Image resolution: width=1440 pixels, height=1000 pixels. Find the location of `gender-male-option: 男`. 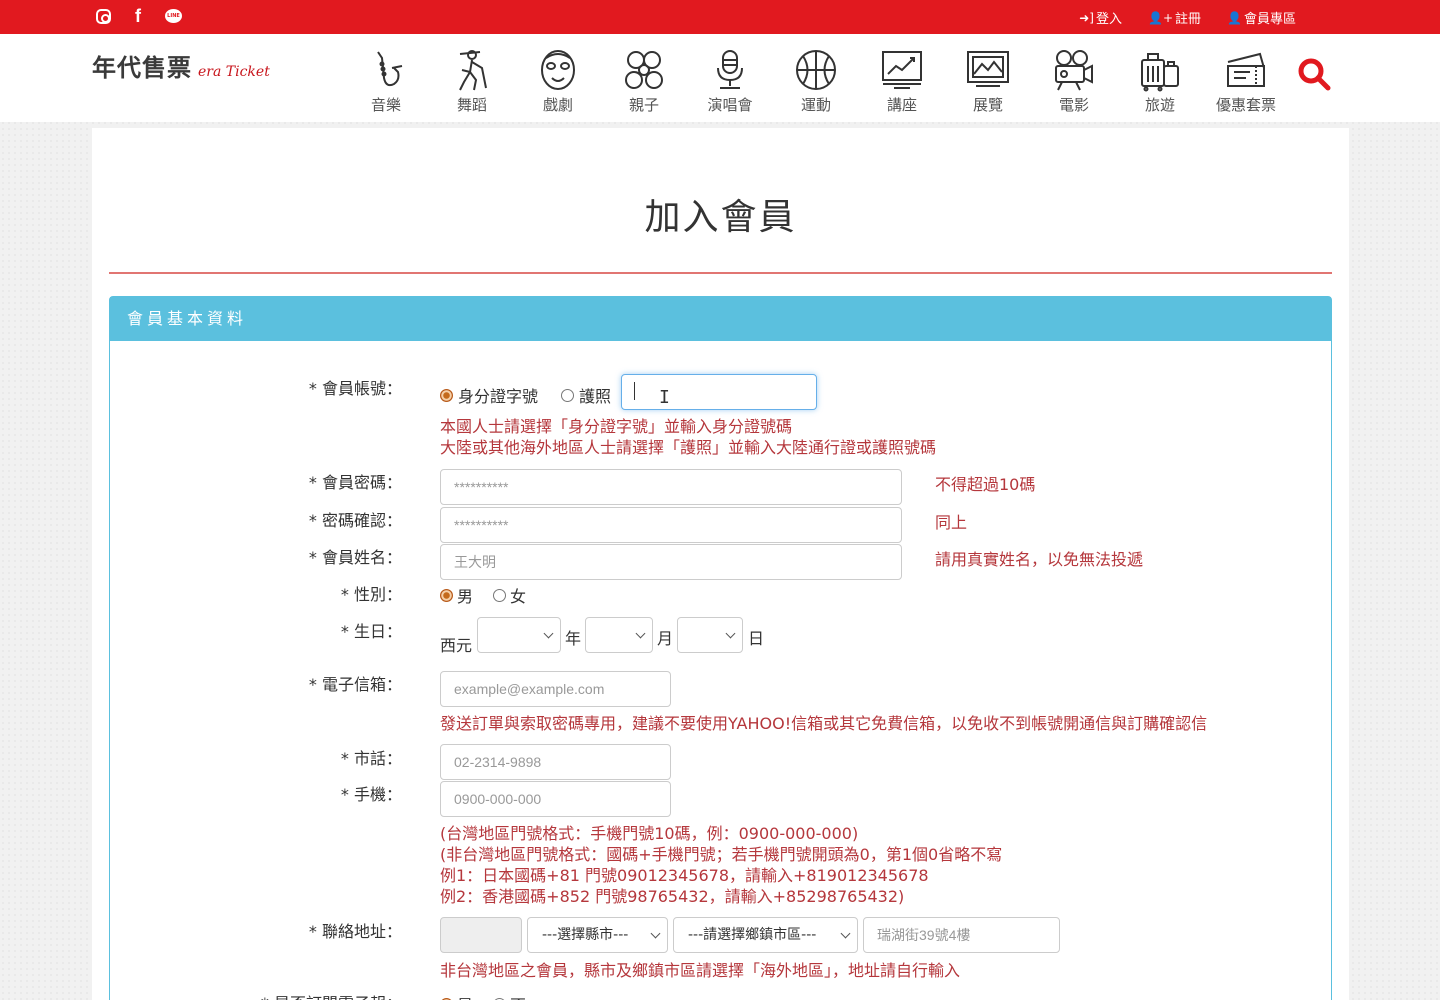

gender-male-option: 男 is located at coordinates (456, 595).